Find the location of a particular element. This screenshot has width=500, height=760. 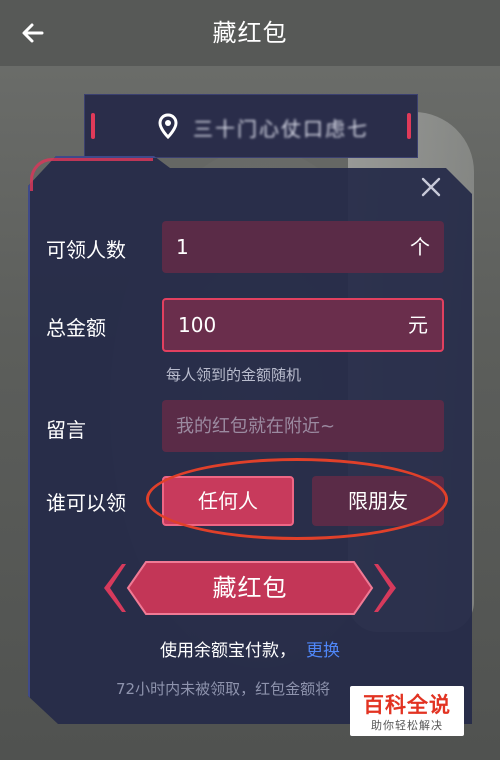

location-bar: 三十门心仗口虑七 is located at coordinates (251, 126).